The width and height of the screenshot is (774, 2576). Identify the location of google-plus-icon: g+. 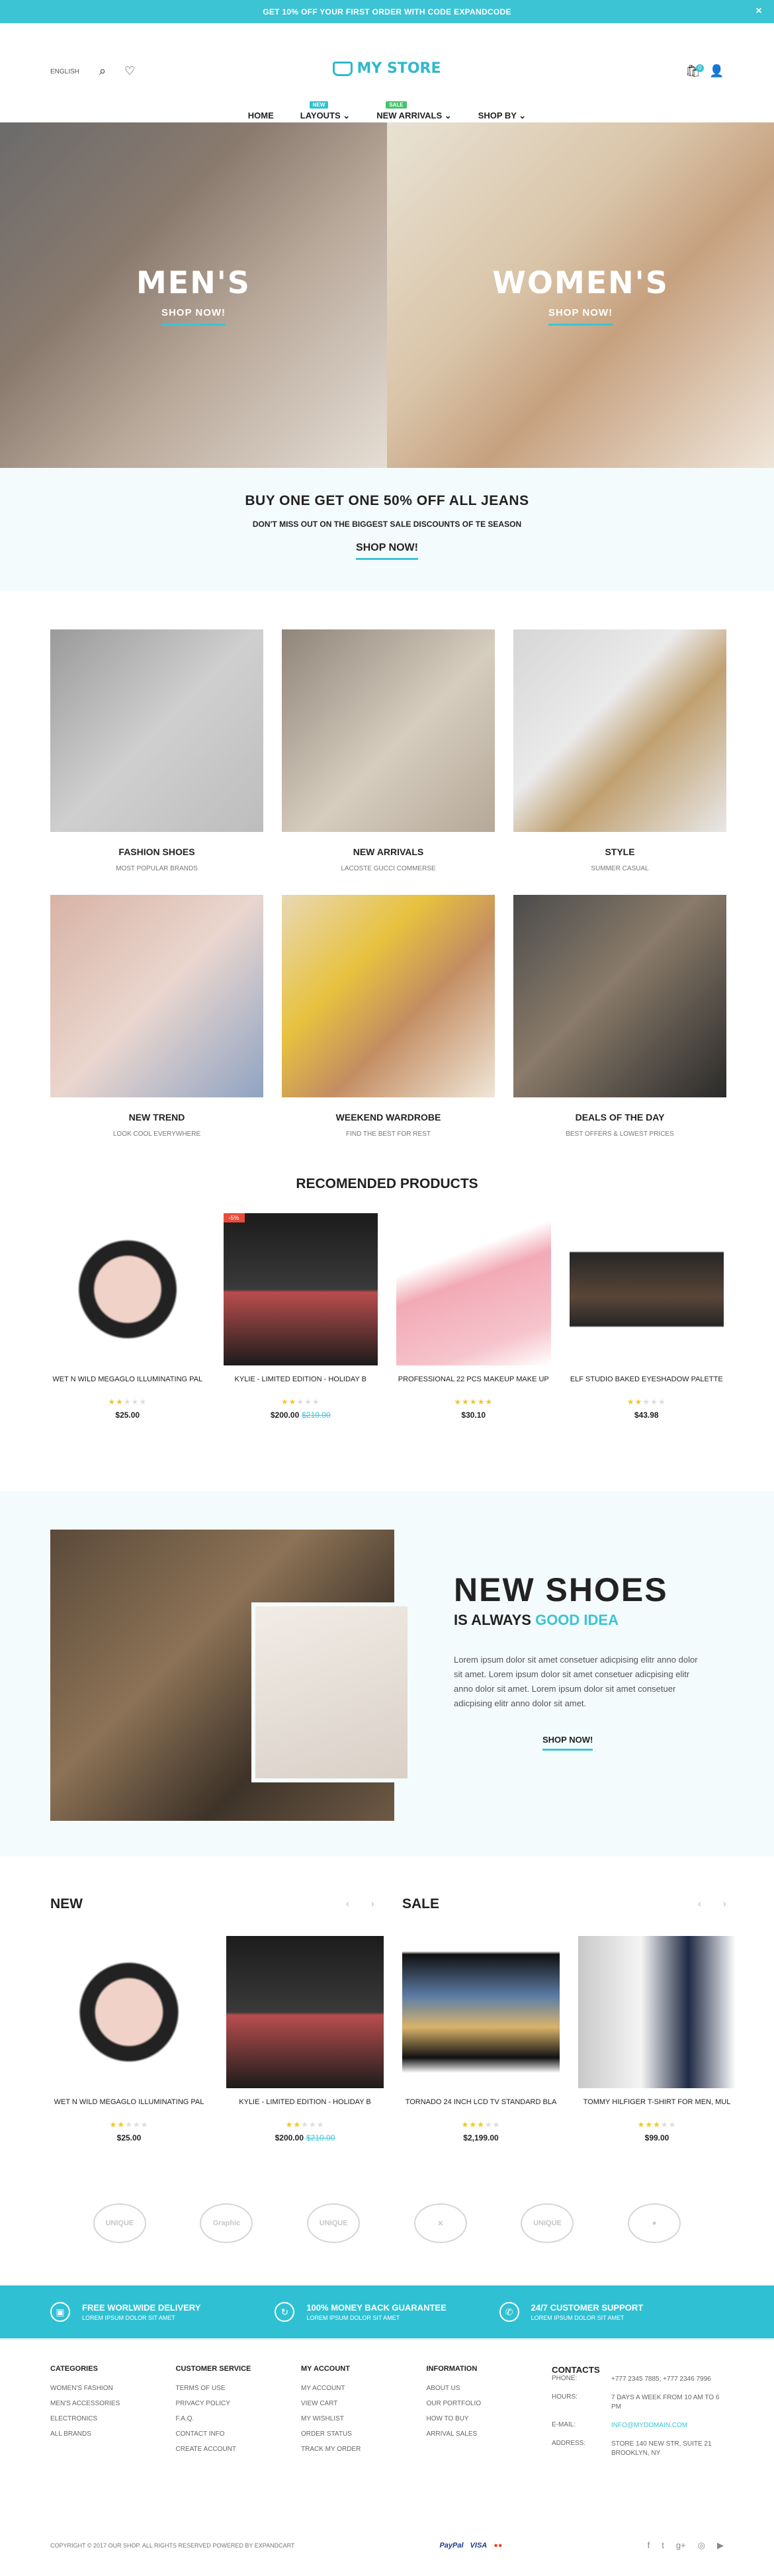
(681, 2545).